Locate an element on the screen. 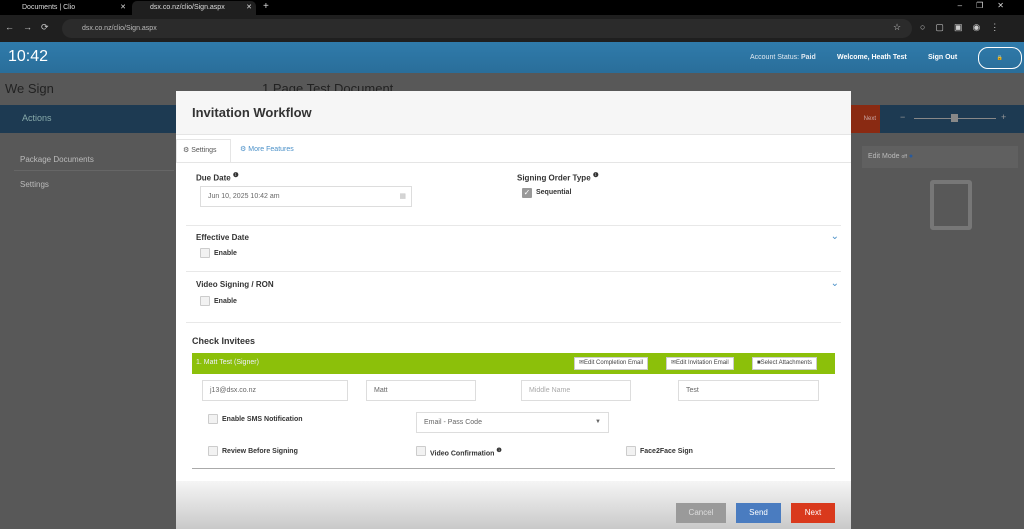  tab-more-features: ⚙ More Features is located at coordinates (267, 151).